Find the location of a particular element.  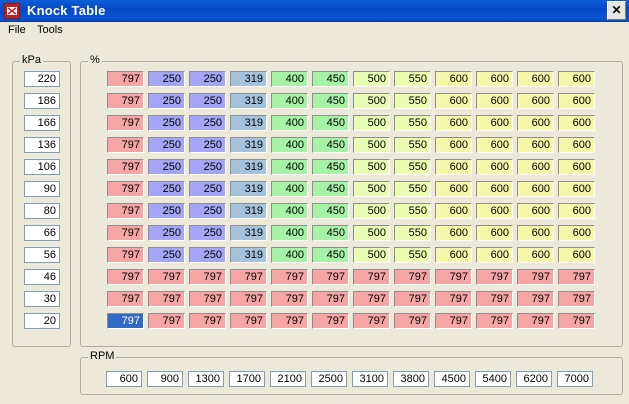

rpm-field: 7000 is located at coordinates (575, 379).